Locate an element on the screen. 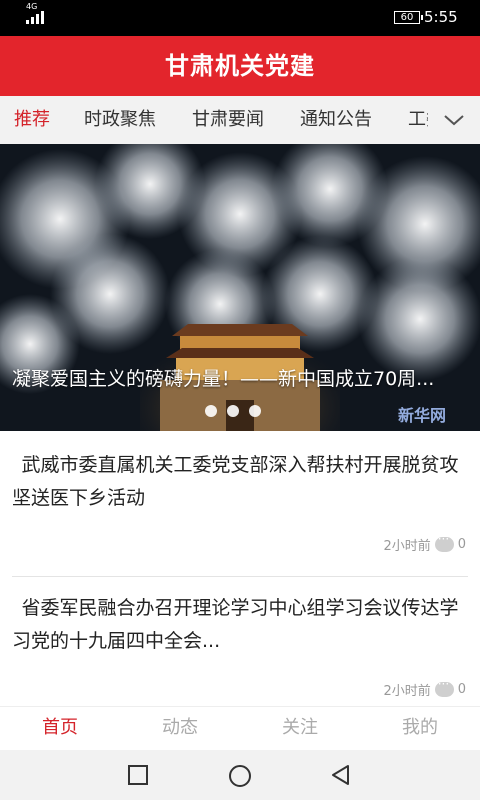 The image size is (480, 800). nav-profile: 我的 is located at coordinates (420, 728).